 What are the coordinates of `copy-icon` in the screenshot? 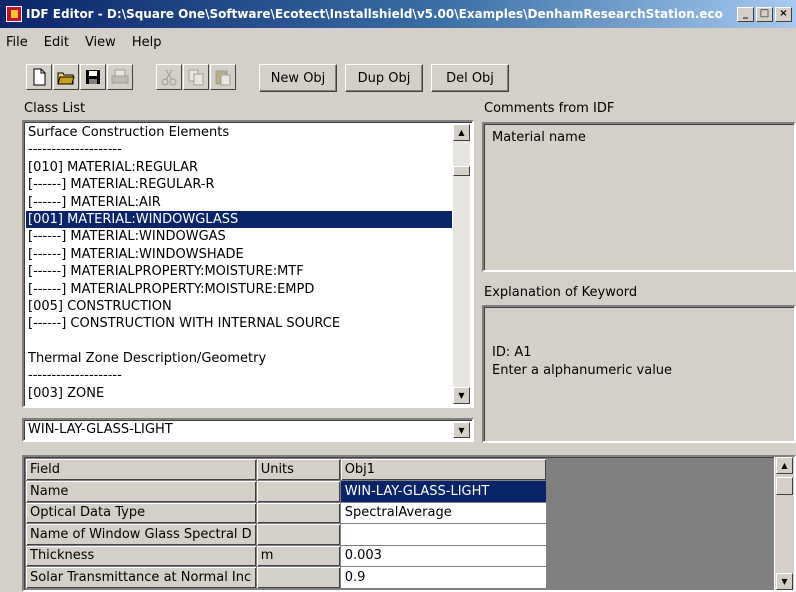 It's located at (196, 77).